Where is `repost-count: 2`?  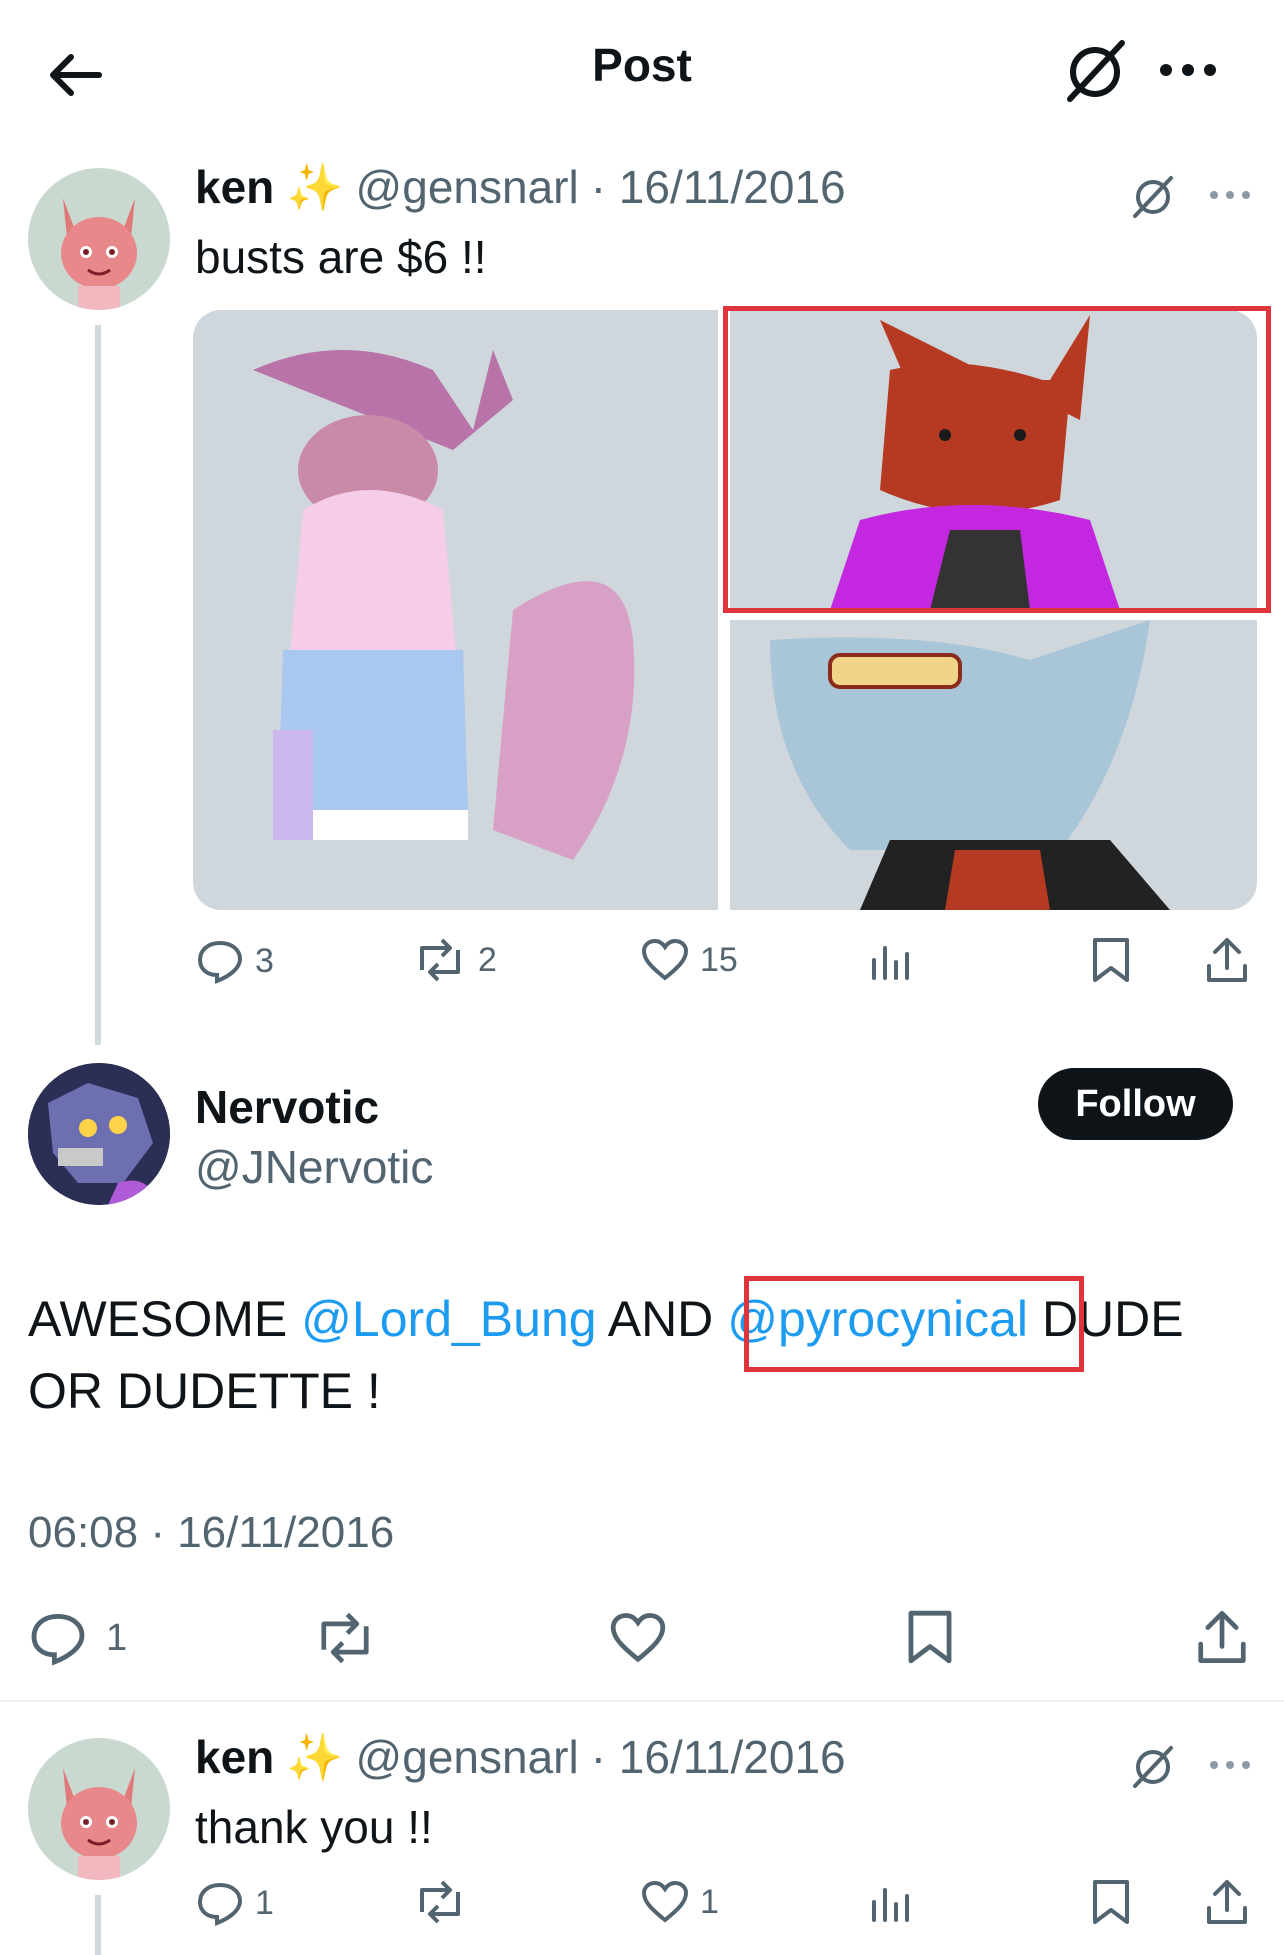
repost-count: 2 is located at coordinates (487, 959).